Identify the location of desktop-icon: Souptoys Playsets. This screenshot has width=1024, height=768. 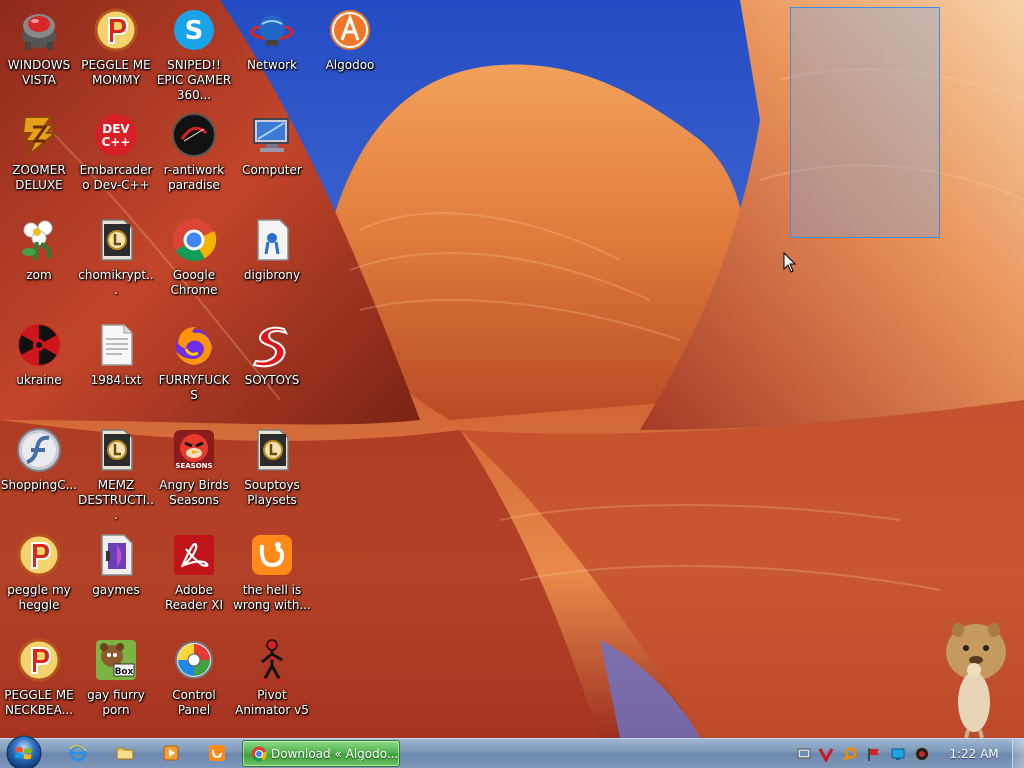
(272, 472).